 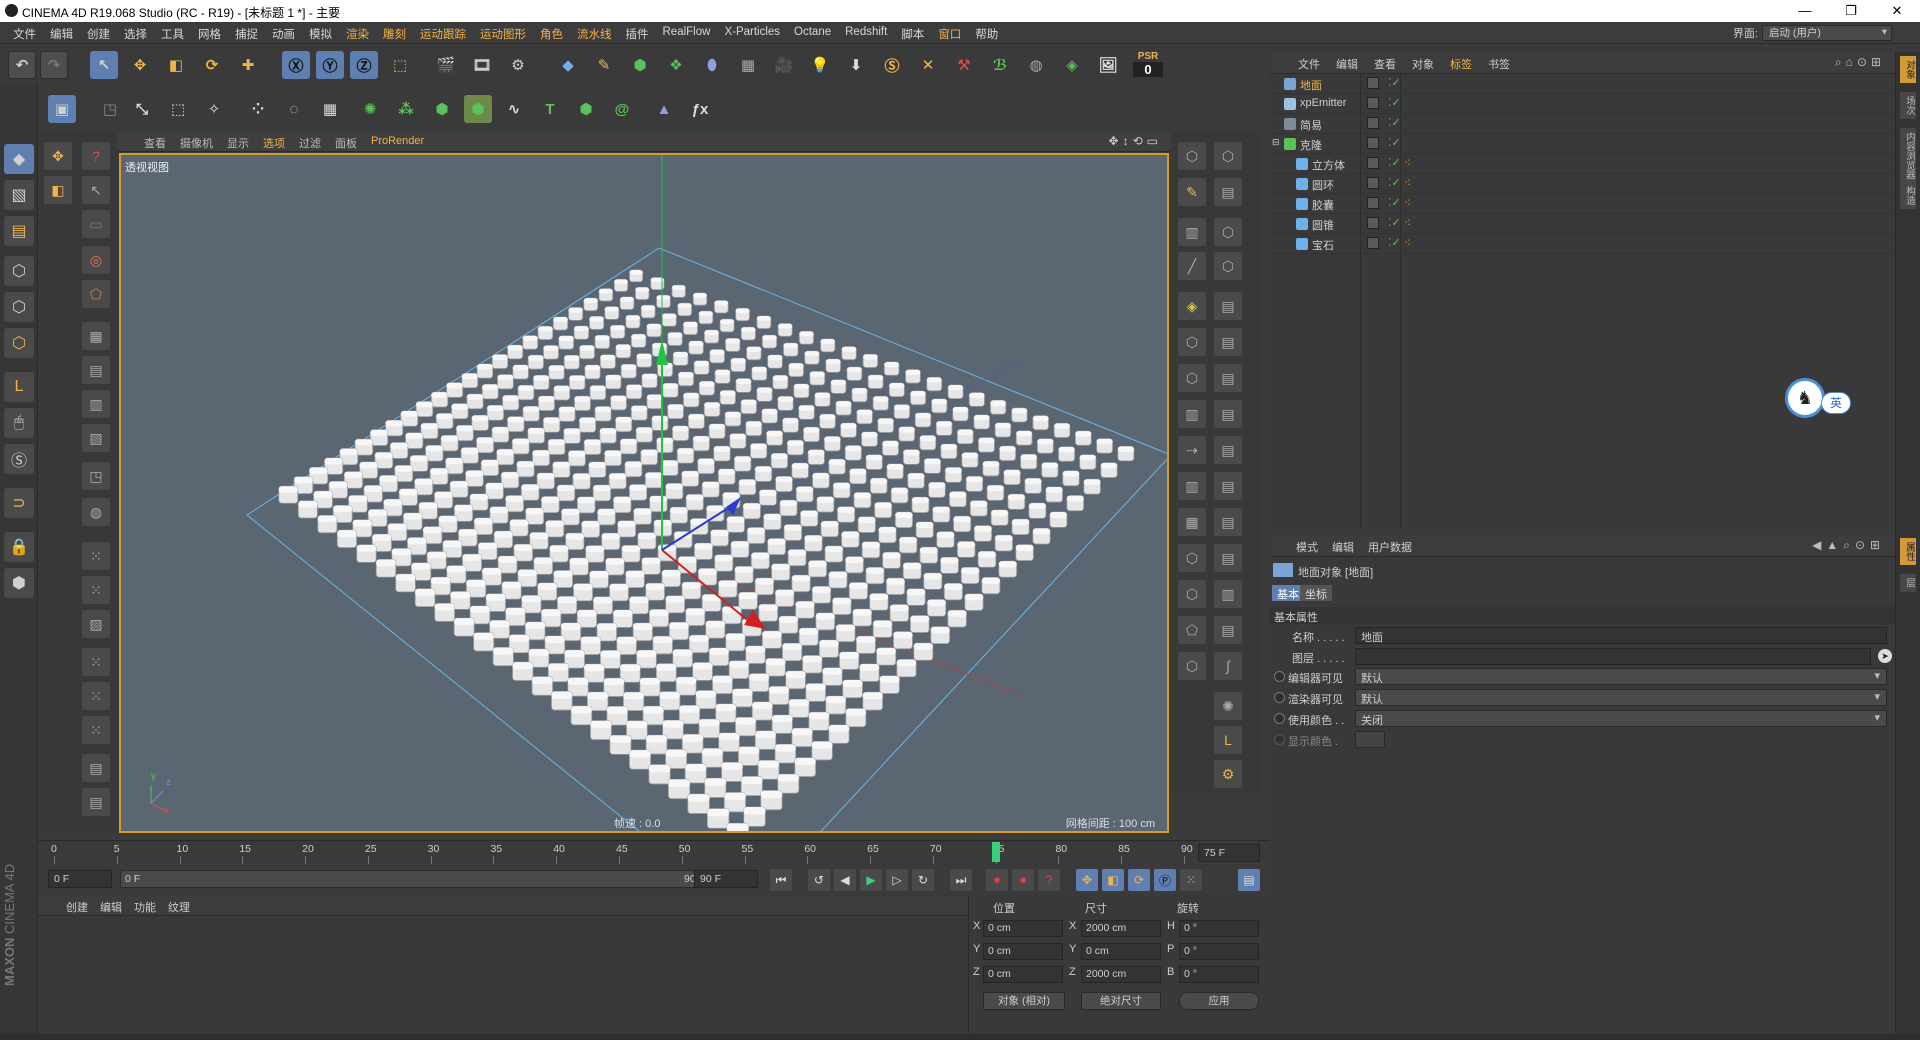 I want to click on object-row: 地面 ⁚✓, so click(x=1582, y=84).